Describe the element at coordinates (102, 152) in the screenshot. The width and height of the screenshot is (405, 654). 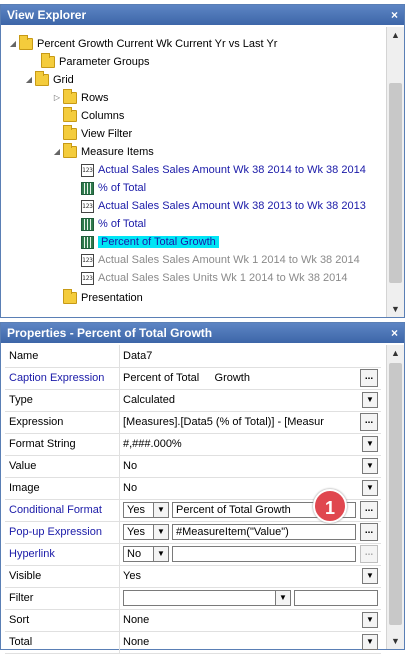
I see `tree-node-measure-items: ◢ Measure Items` at that location.